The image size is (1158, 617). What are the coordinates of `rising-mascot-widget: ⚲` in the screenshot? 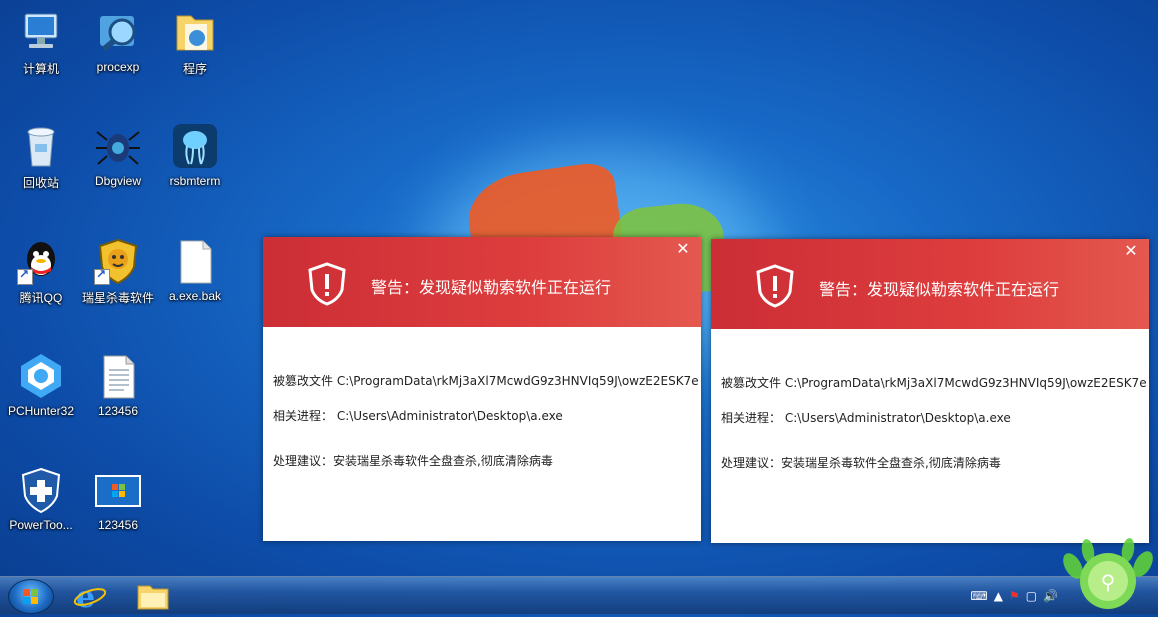 It's located at (1108, 574).